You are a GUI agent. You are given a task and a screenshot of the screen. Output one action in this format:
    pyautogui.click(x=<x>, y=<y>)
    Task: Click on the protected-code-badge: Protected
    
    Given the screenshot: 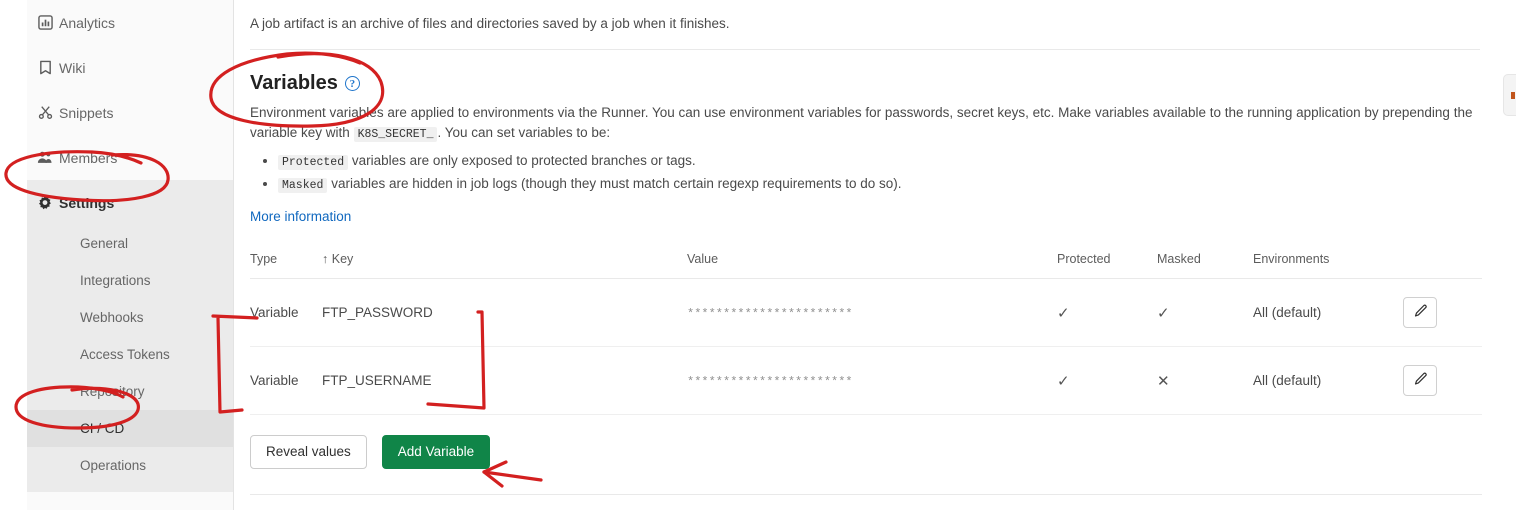 What is the action you would take?
    pyautogui.click(x=313, y=163)
    